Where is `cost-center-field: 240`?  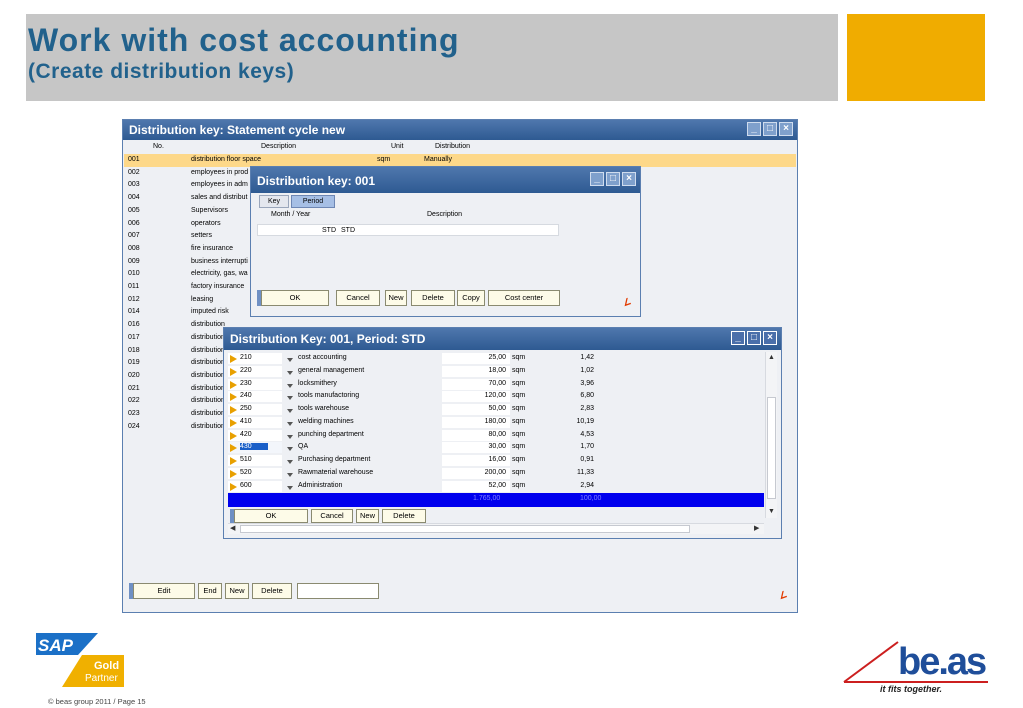 cost-center-field: 240 is located at coordinates (255, 397).